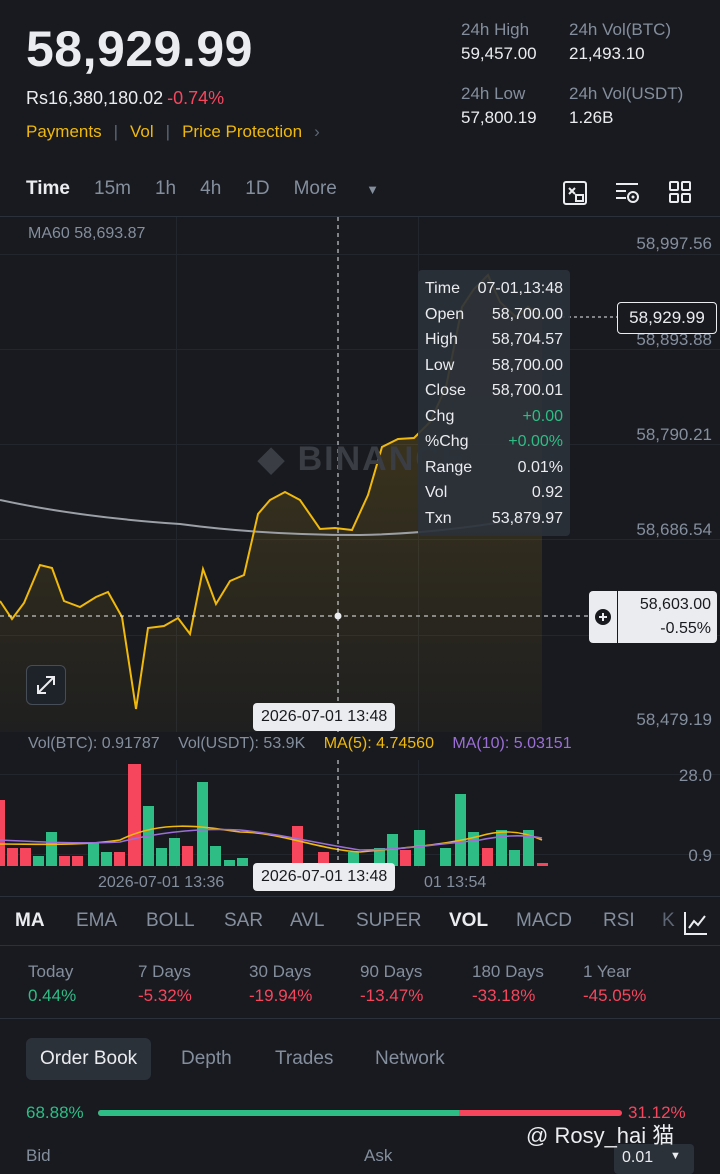 The image size is (720, 1174). Describe the element at coordinates (64, 131) in the screenshot. I see `payments-link: Payments` at that location.